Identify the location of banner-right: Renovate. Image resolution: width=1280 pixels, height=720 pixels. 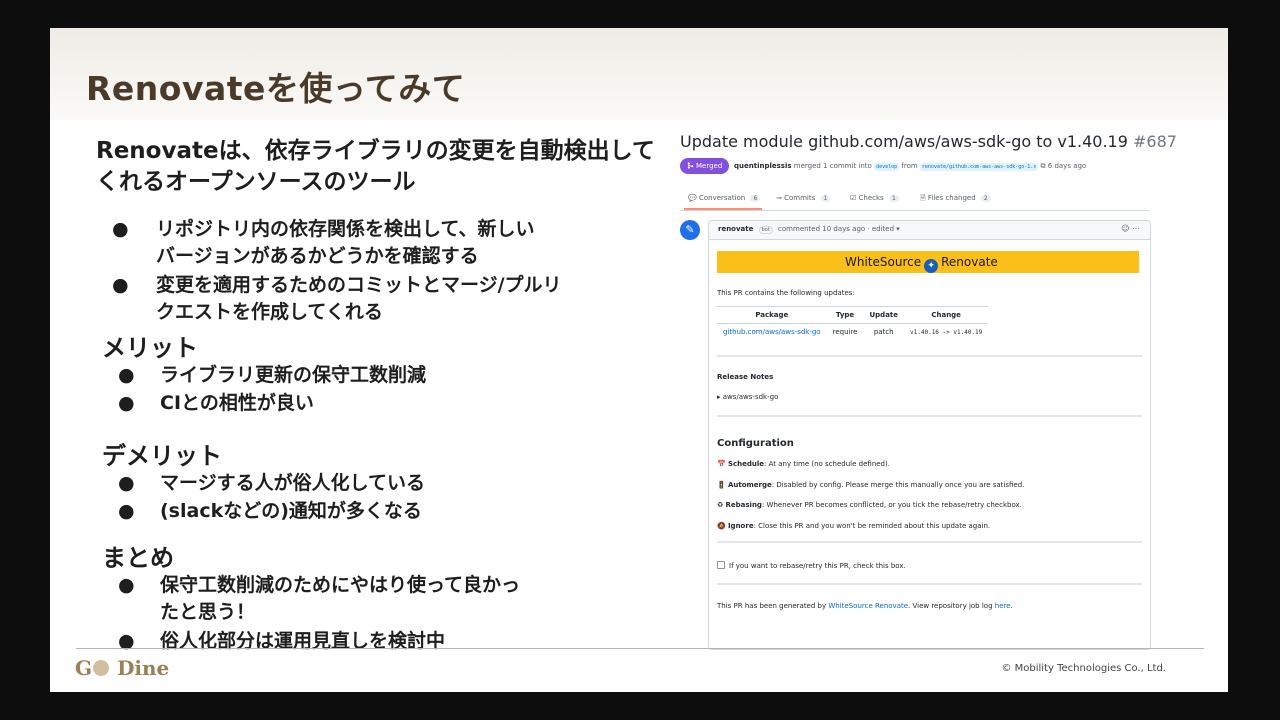
(969, 262).